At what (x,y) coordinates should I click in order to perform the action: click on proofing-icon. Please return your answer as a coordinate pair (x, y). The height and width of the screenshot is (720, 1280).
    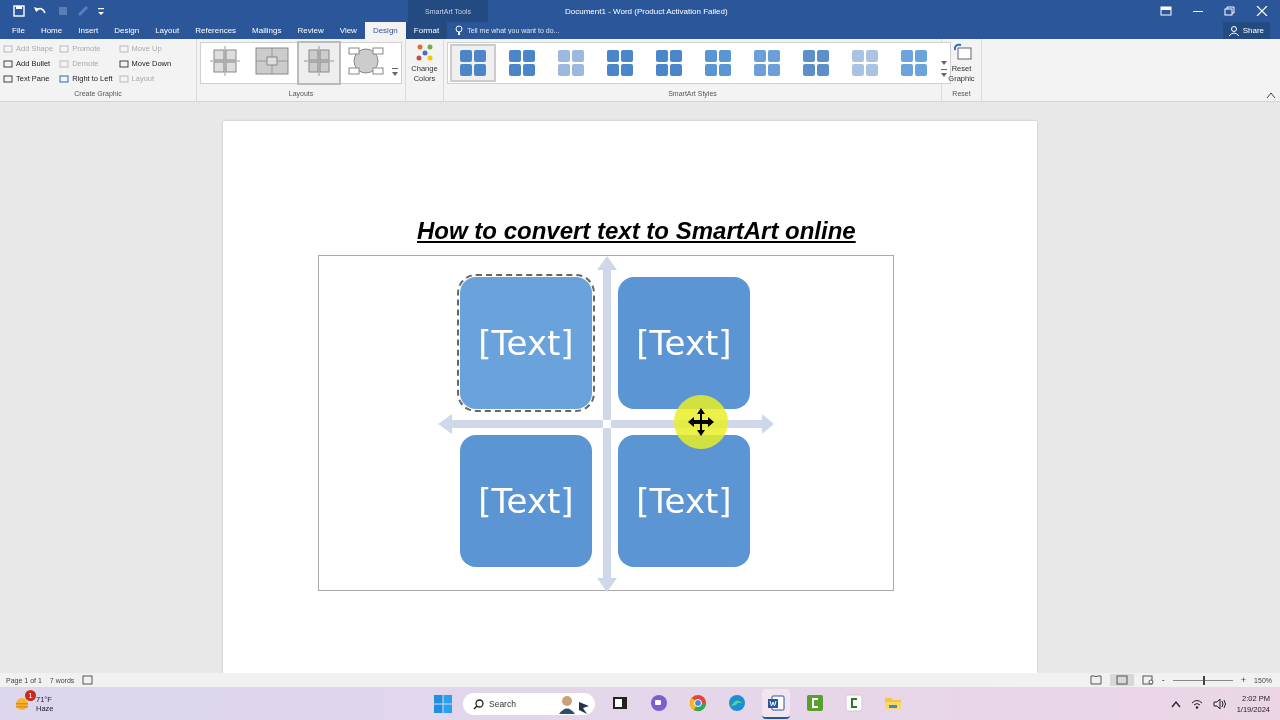
    Looking at the image, I should click on (88, 680).